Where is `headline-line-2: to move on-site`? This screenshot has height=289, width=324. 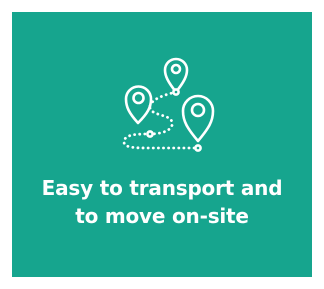 headline-line-2: to move on-site is located at coordinates (162, 216).